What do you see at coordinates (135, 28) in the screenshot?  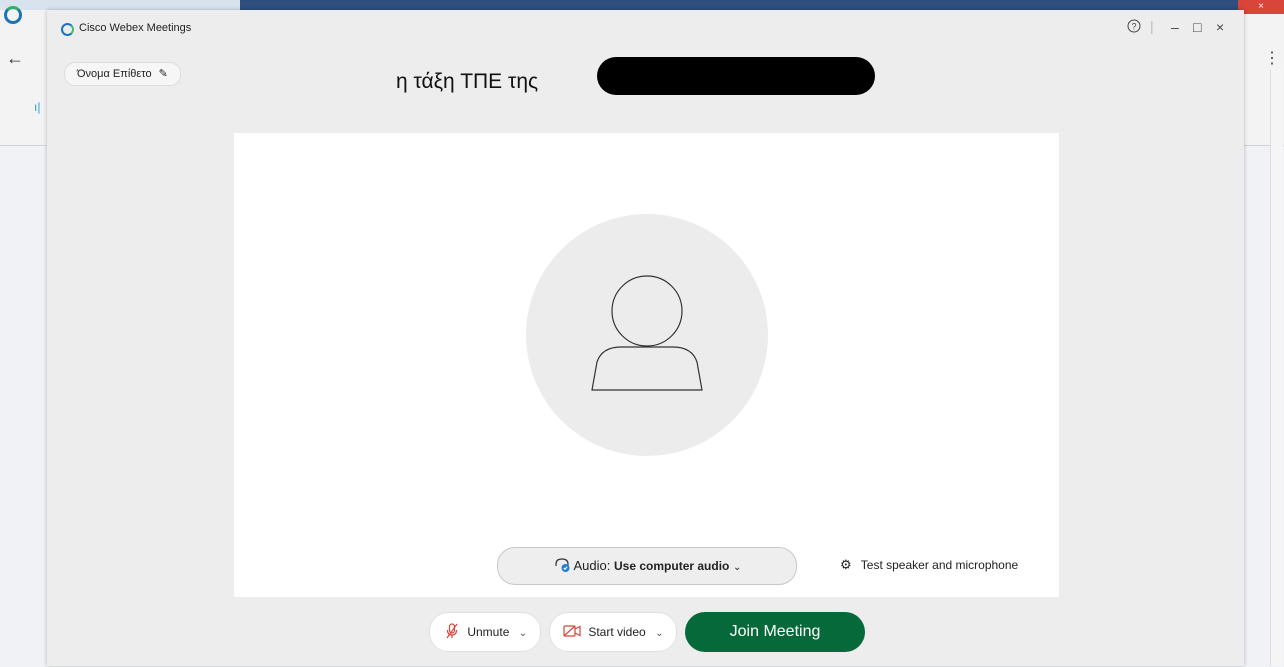 I see `app-title: Cisco Webex Meetings` at bounding box center [135, 28].